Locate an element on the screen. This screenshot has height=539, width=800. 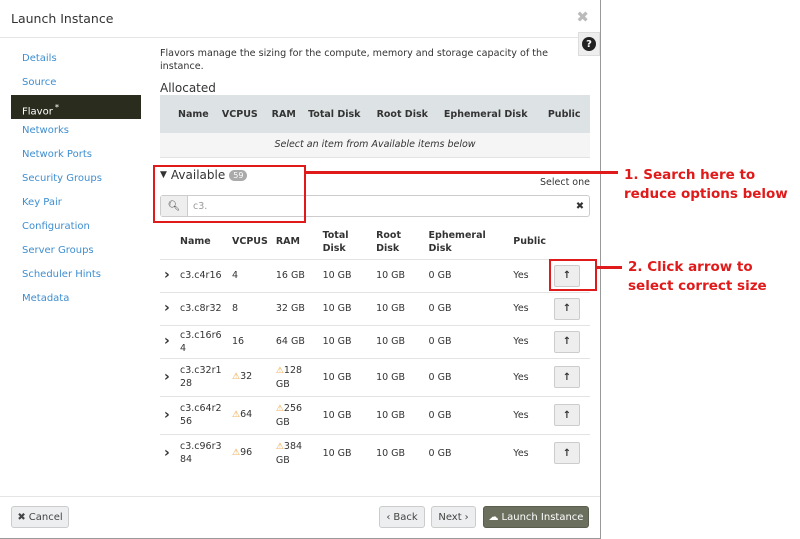
cell-ram: 32 GB is located at coordinates (295, 308).